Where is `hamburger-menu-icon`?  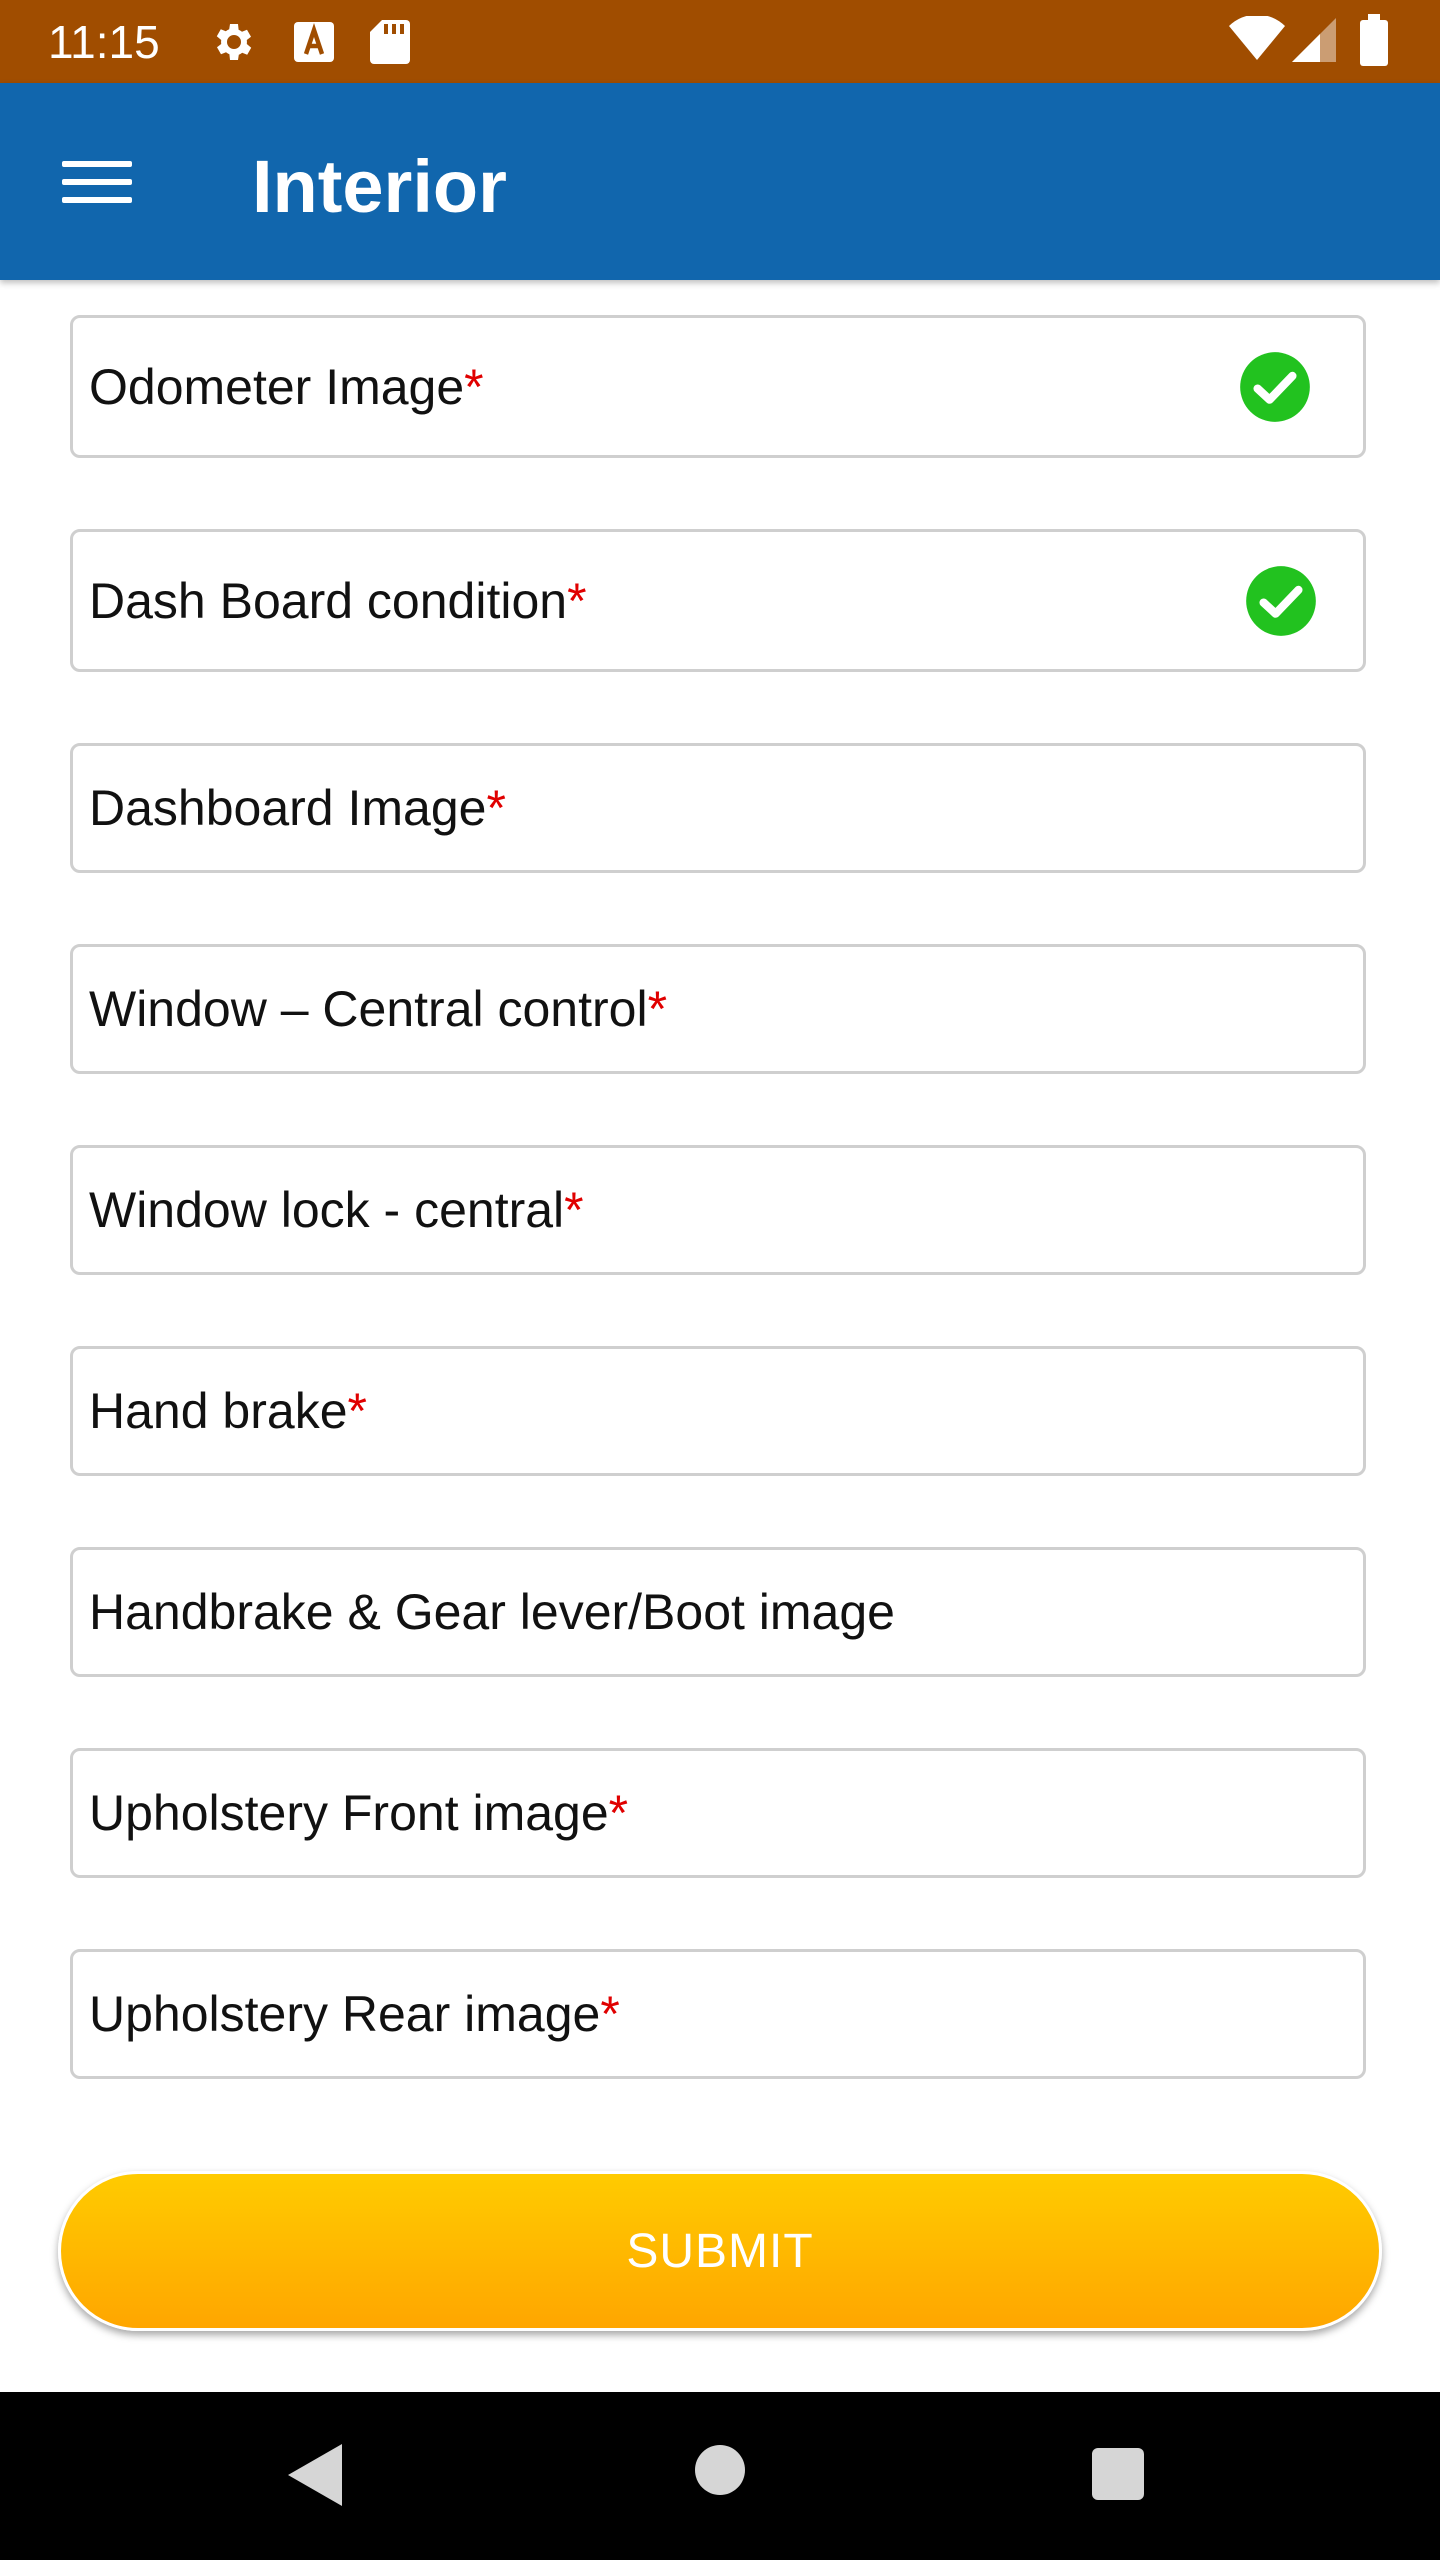
hamburger-menu-icon is located at coordinates (95, 182).